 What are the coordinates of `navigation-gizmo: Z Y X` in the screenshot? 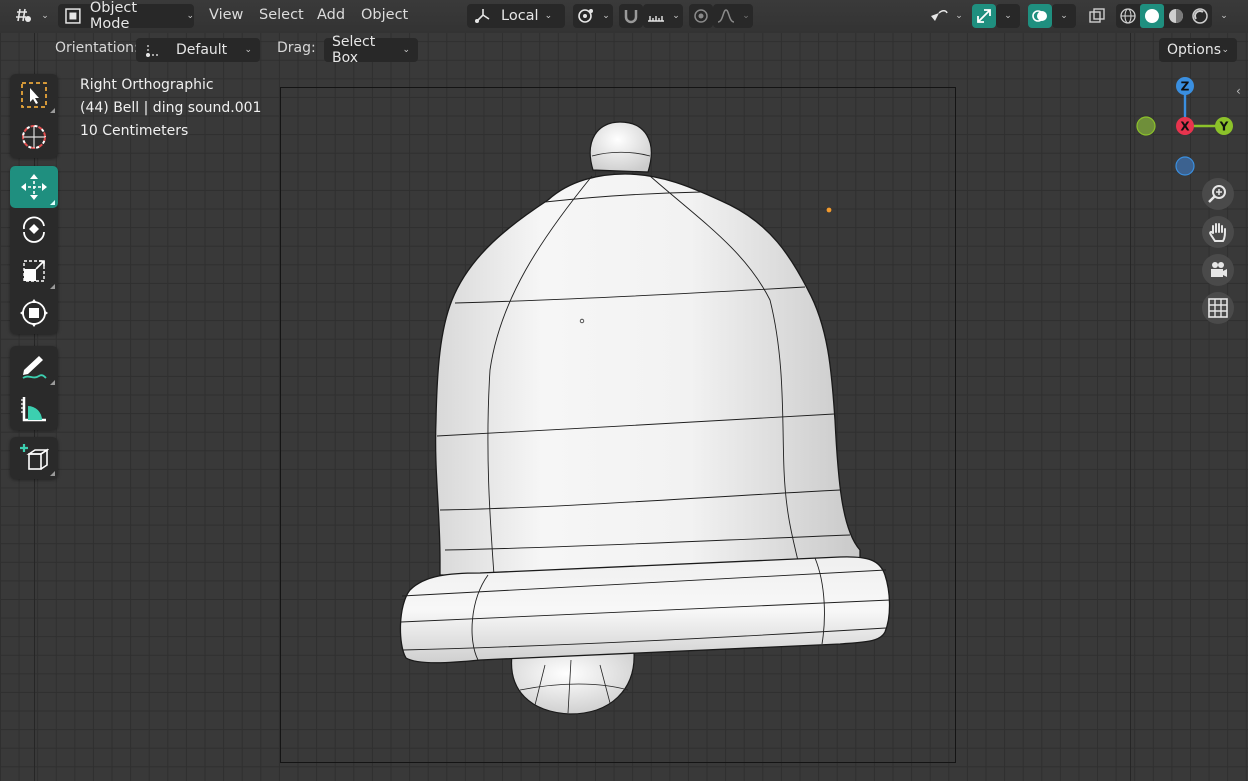 It's located at (1184, 126).